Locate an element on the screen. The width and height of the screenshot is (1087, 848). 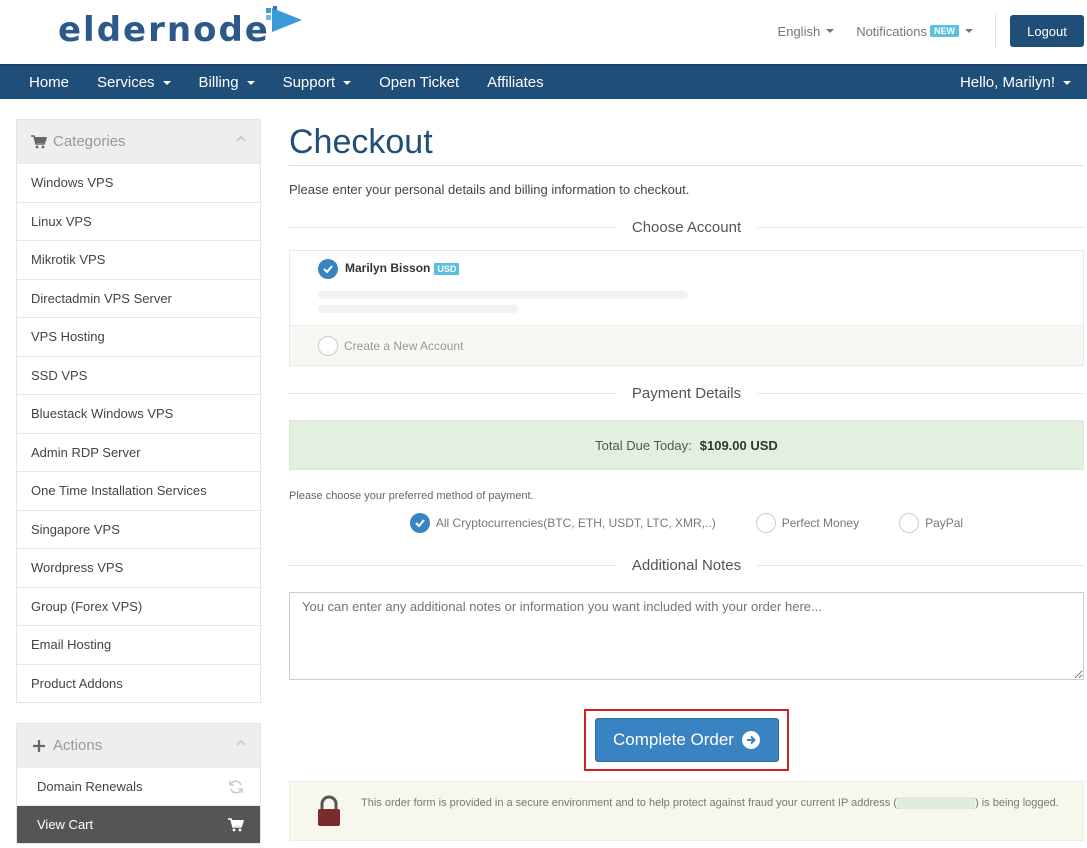
new-badge: NEW is located at coordinates (944, 31).